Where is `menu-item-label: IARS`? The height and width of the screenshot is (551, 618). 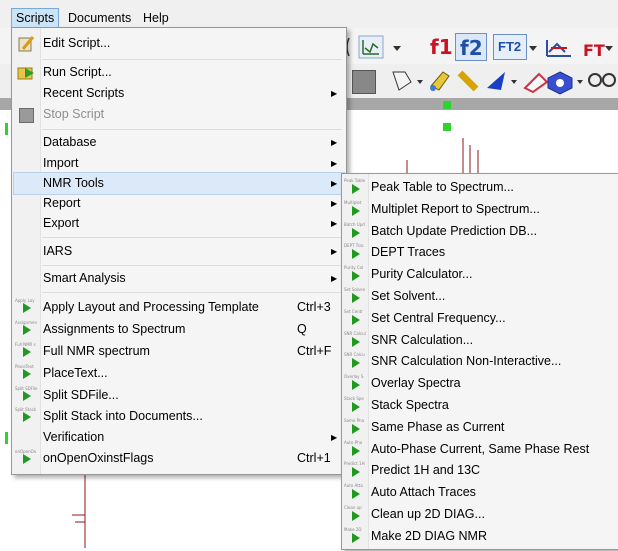
menu-item-label: IARS is located at coordinates (58, 251).